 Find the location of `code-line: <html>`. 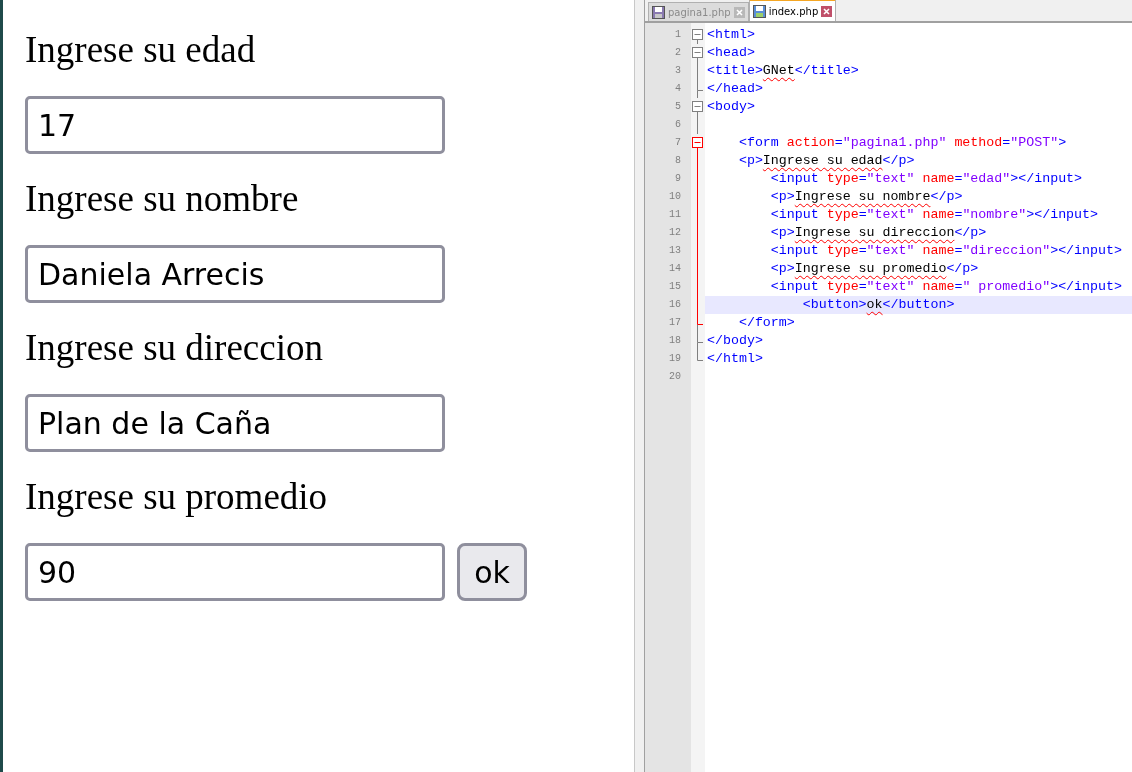

code-line: <html> is located at coordinates (731, 35).